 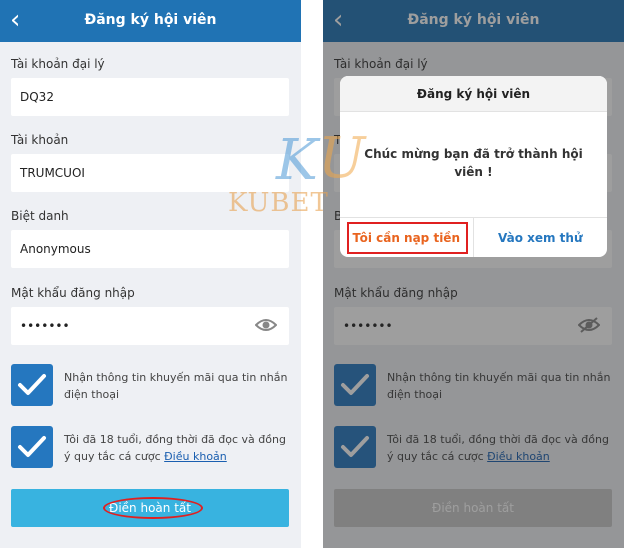 What do you see at coordinates (153, 508) in the screenshot?
I see `highlight-ellipse` at bounding box center [153, 508].